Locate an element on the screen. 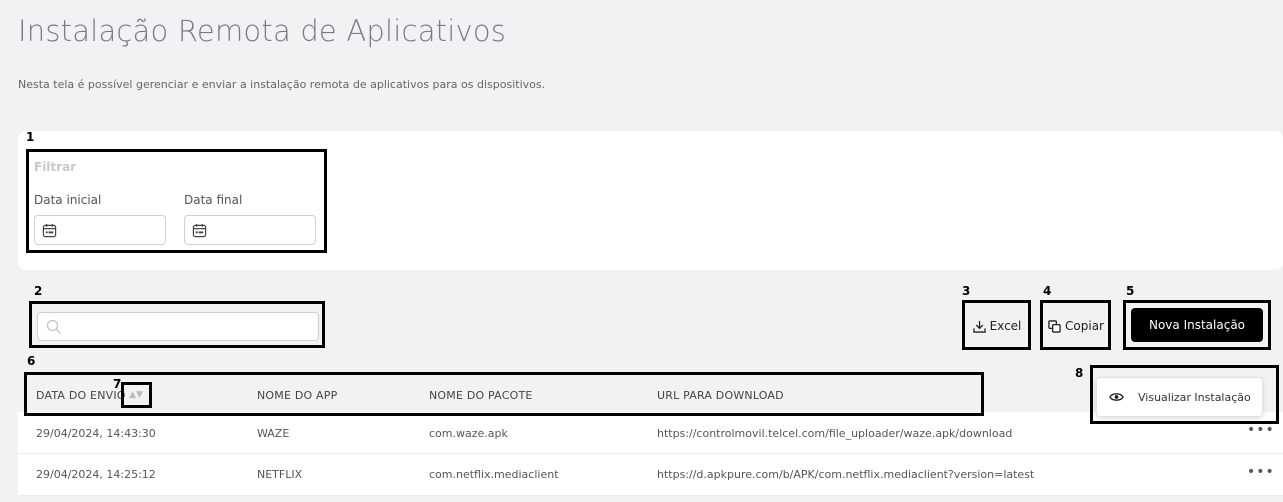 The height and width of the screenshot is (502, 1283). table-row is located at coordinates (650, 475).